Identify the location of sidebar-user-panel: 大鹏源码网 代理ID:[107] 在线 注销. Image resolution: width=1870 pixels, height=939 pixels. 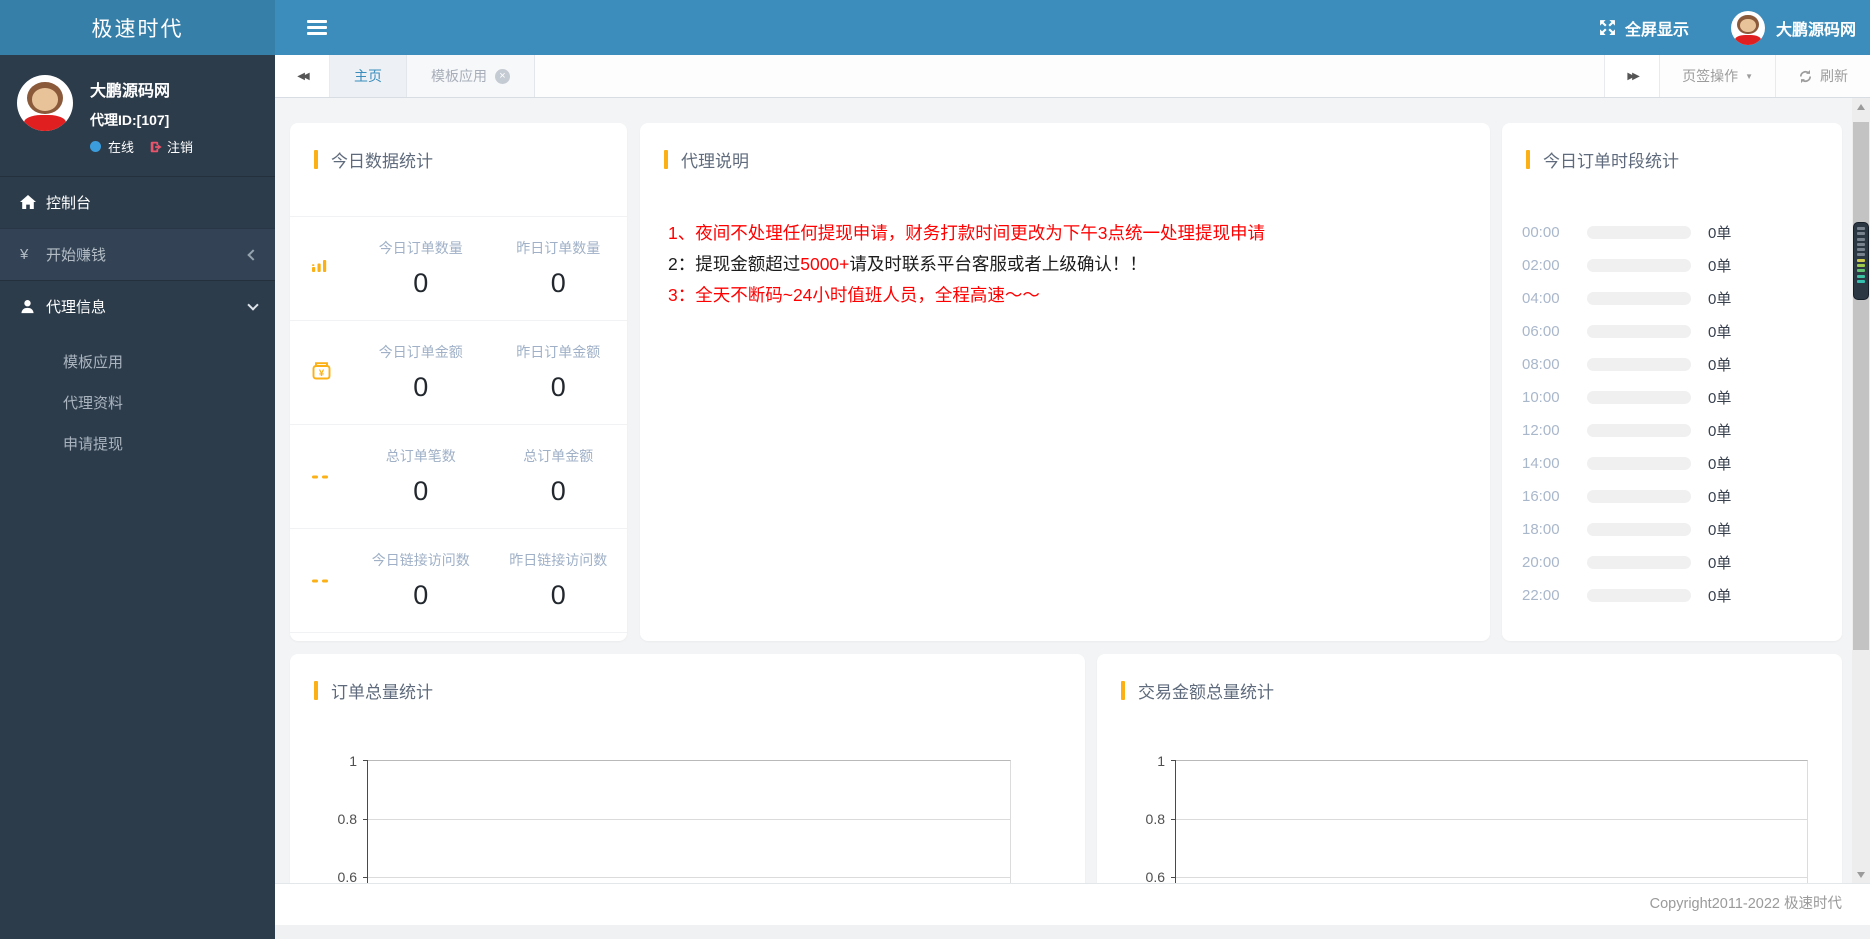
(137, 114).